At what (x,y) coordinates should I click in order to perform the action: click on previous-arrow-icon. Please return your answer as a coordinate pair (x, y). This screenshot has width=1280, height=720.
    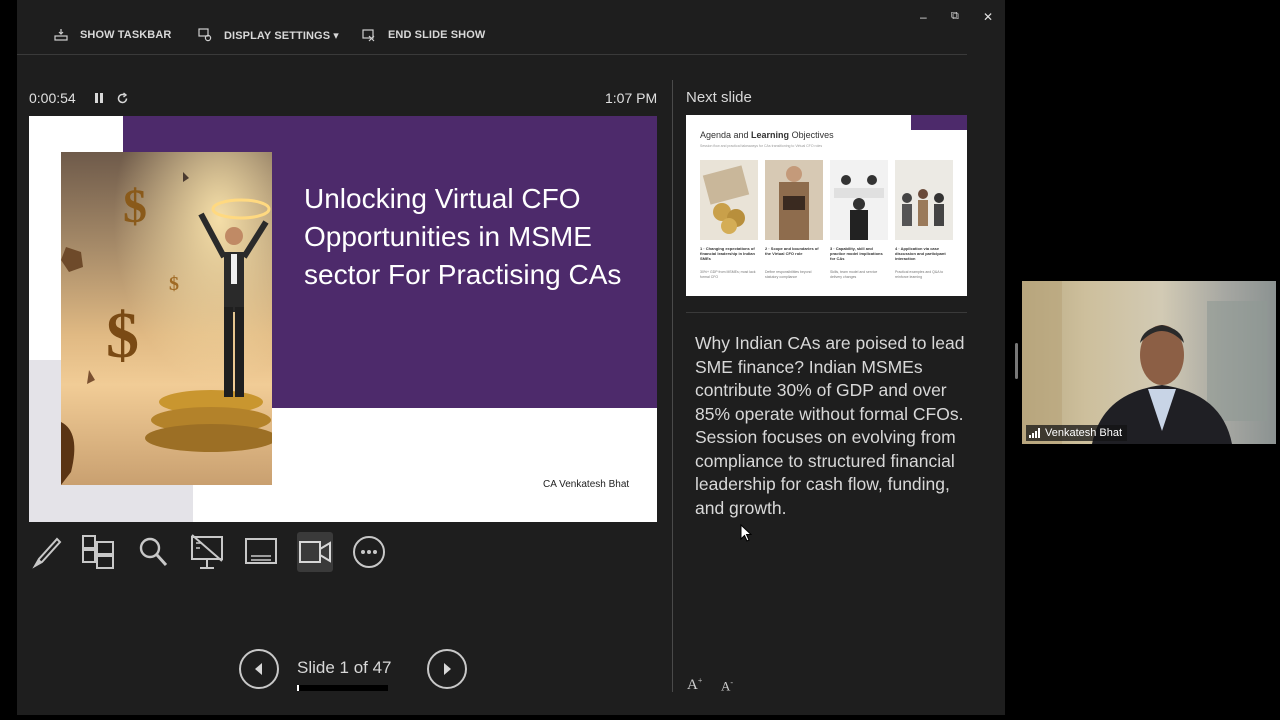
    Looking at the image, I should click on (258, 669).